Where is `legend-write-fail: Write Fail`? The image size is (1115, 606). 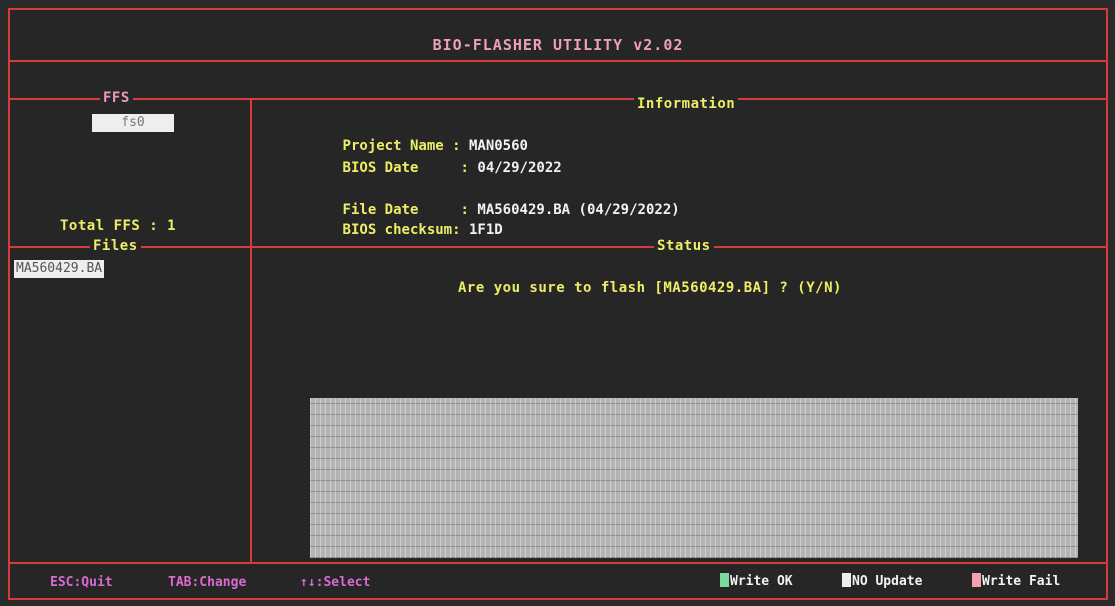 legend-write-fail: Write Fail is located at coordinates (1016, 581).